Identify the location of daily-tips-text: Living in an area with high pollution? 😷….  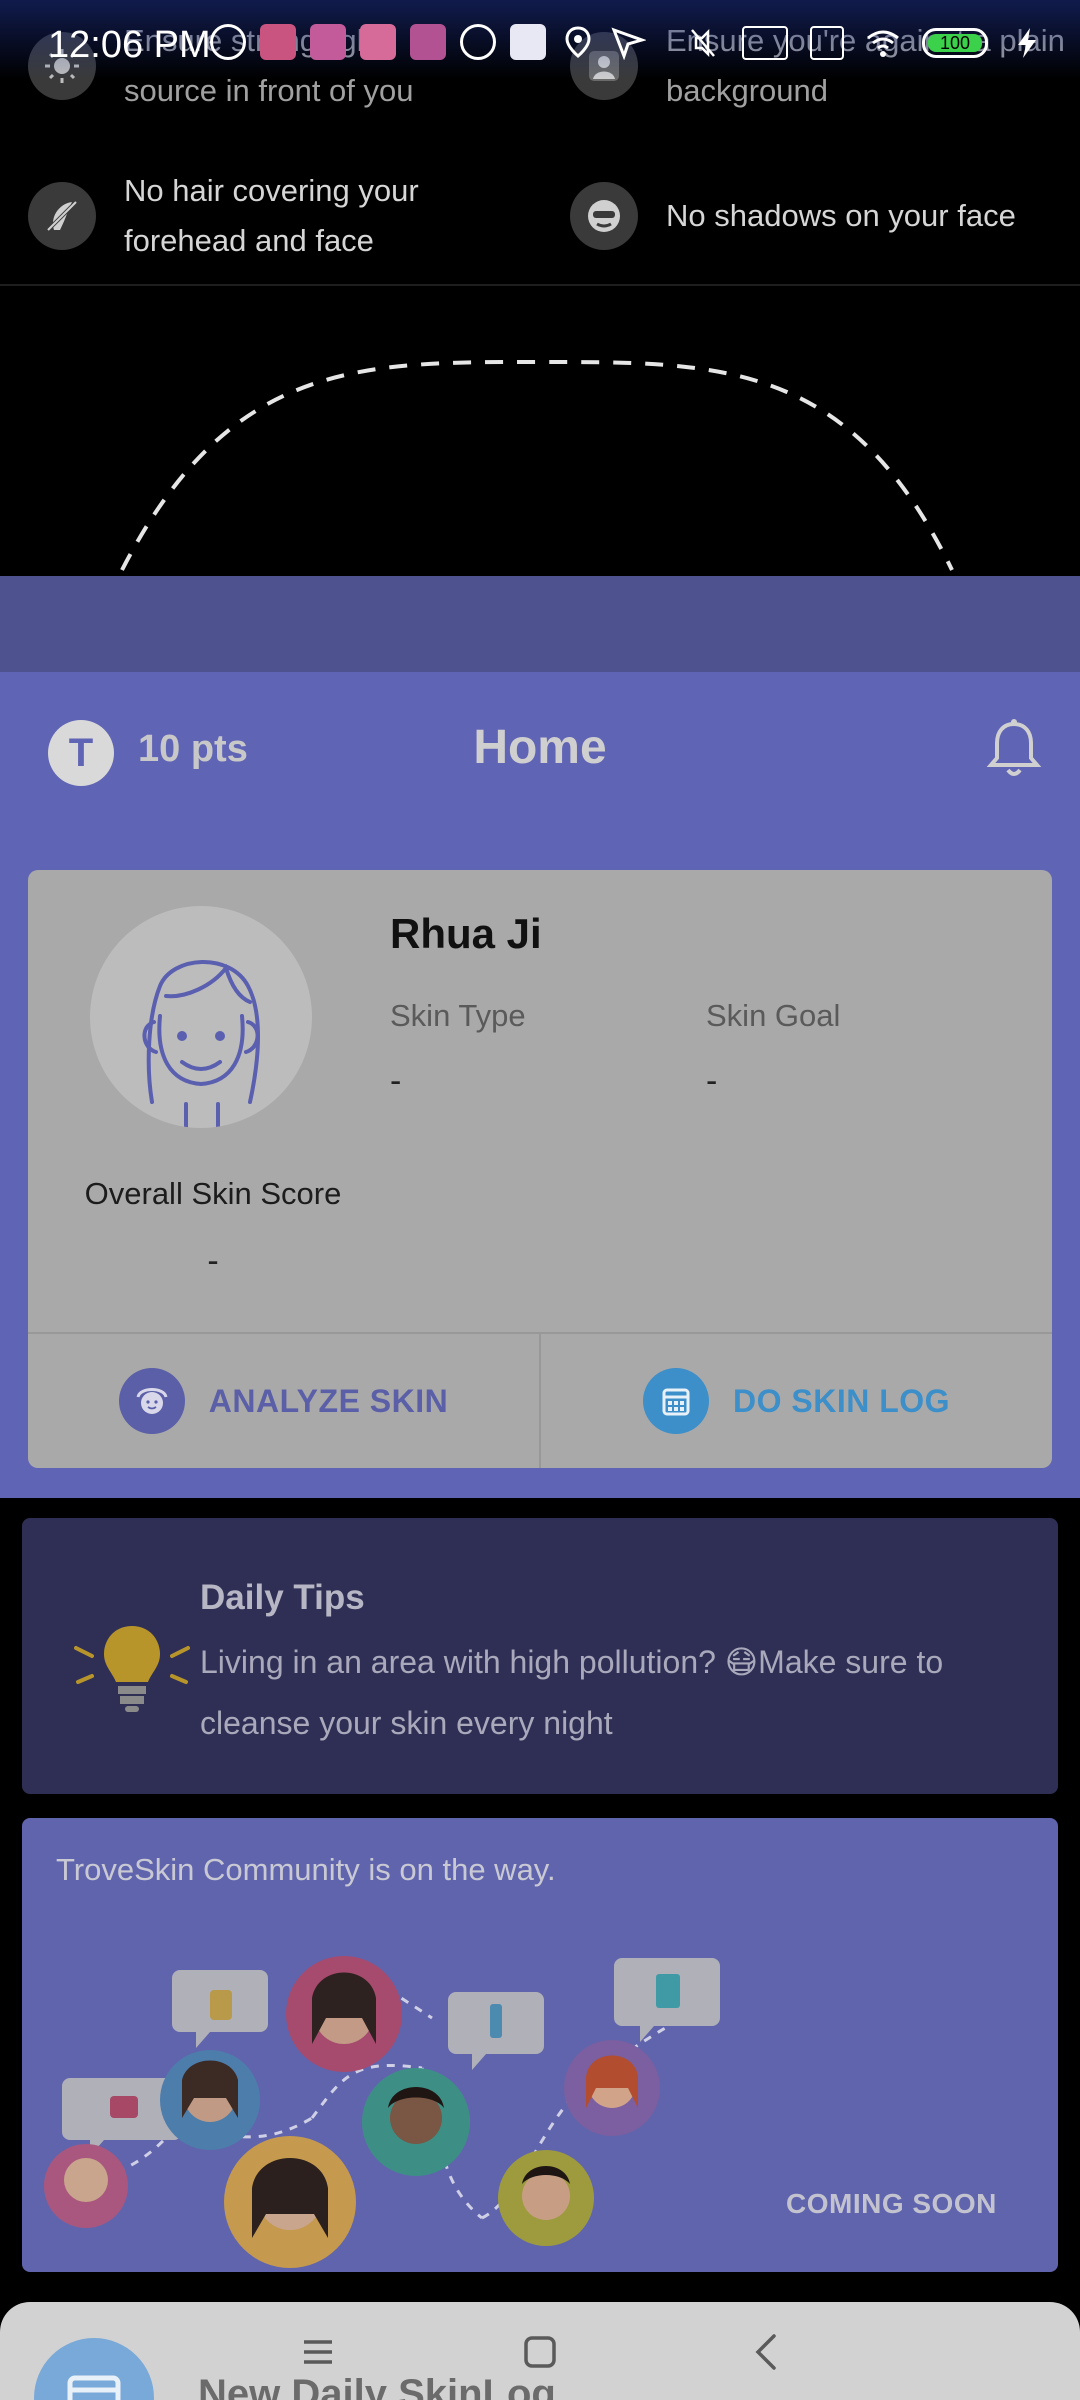
(572, 1692).